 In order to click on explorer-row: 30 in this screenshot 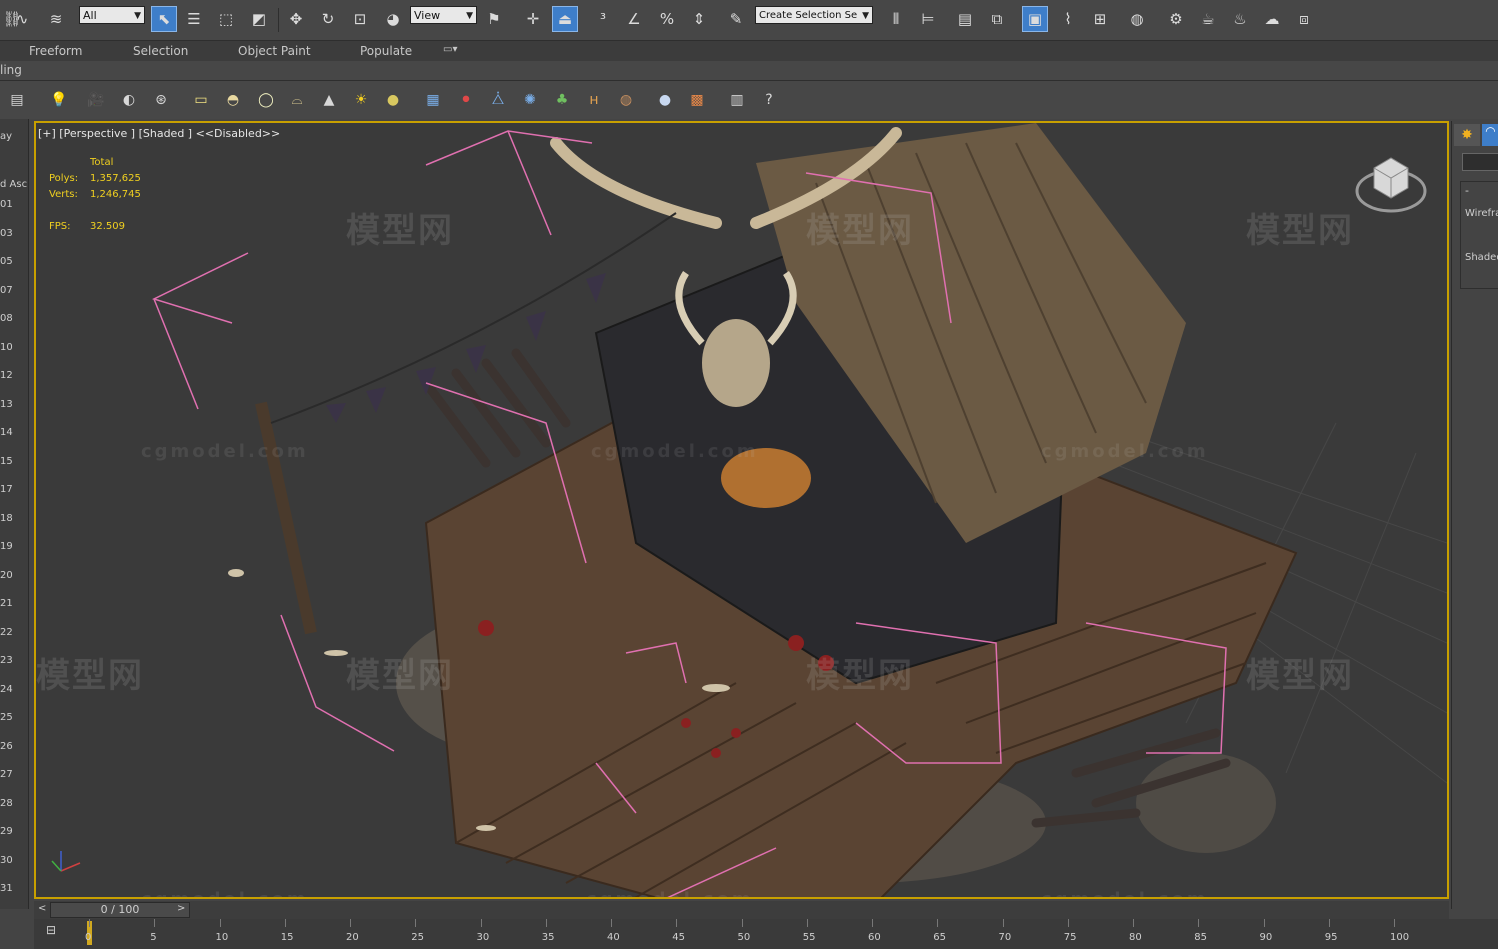, I will do `click(6, 860)`.